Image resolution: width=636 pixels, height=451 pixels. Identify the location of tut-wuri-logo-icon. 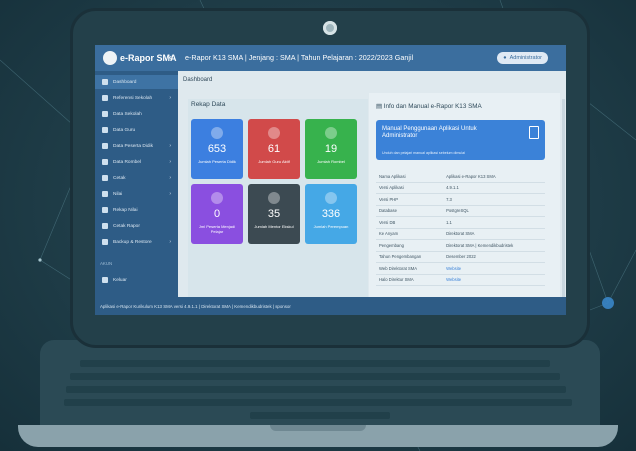
(110, 58).